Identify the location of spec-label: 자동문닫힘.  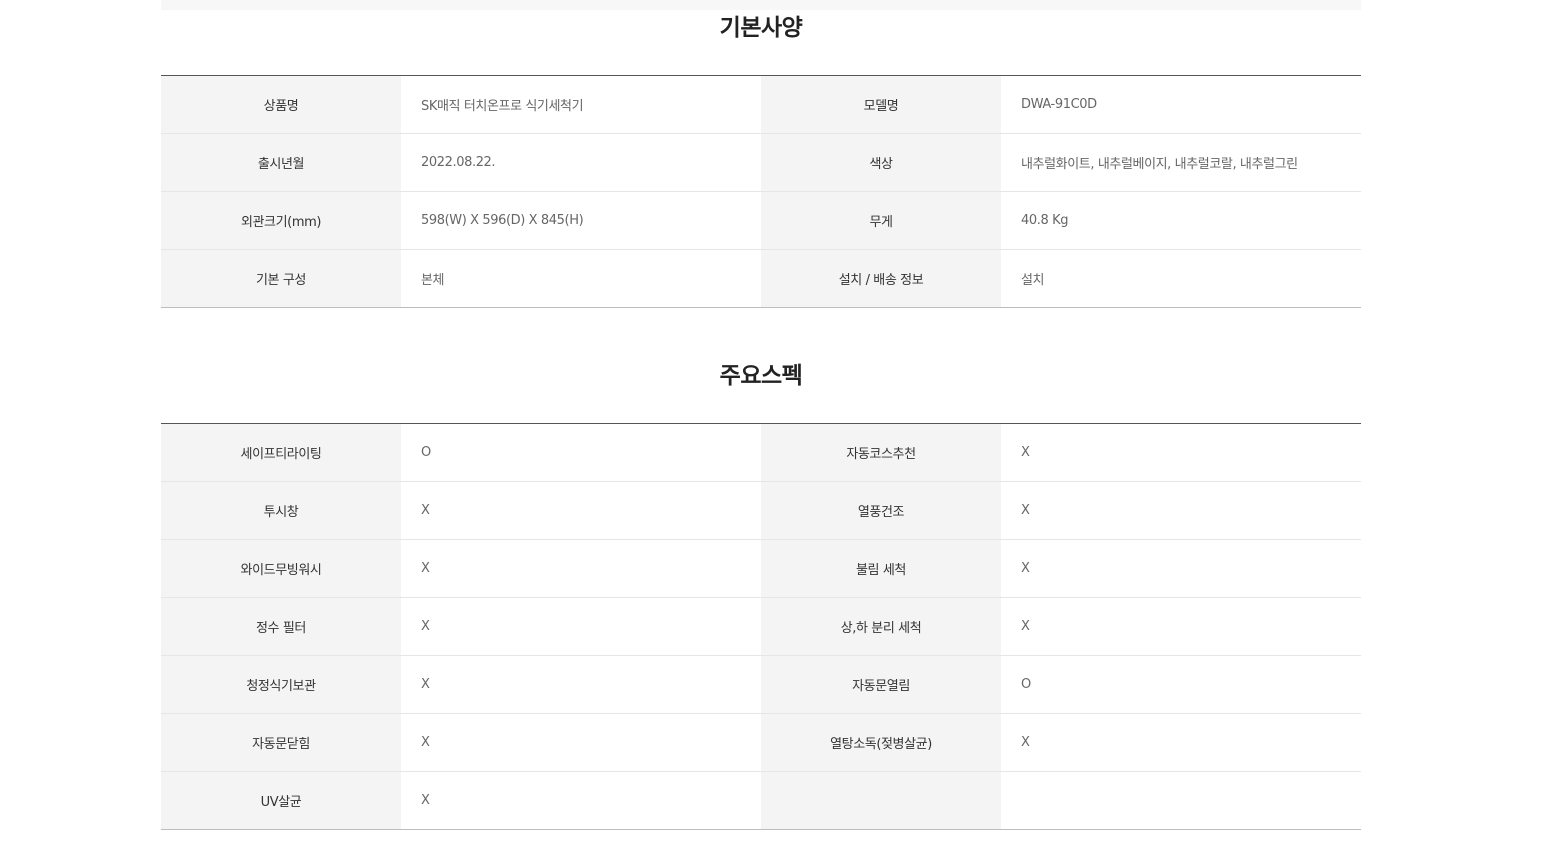
(281, 742).